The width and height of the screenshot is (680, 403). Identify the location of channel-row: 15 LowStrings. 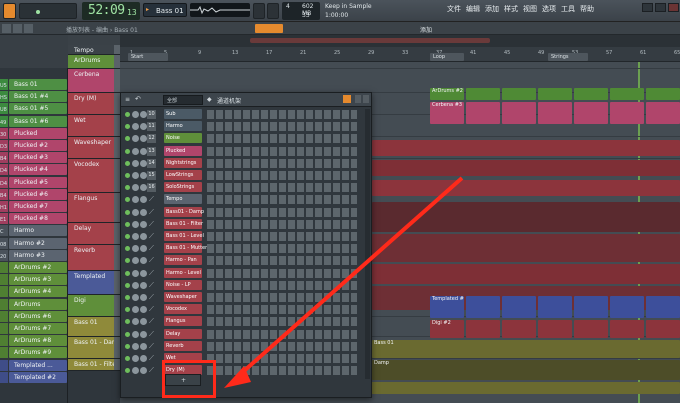
(246, 175).